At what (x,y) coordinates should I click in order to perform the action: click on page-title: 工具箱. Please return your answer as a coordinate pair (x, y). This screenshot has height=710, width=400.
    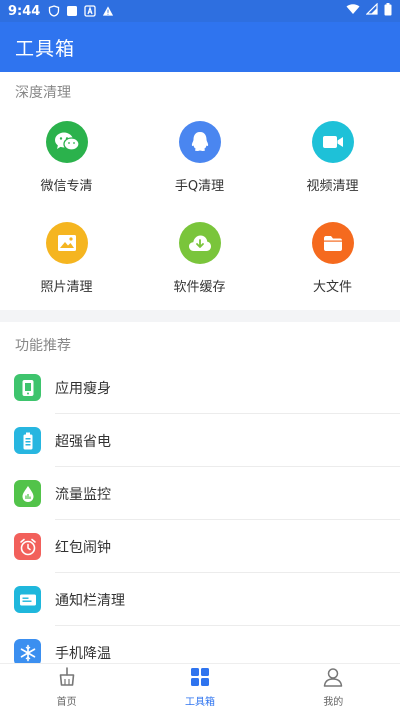
    Looking at the image, I should click on (45, 48).